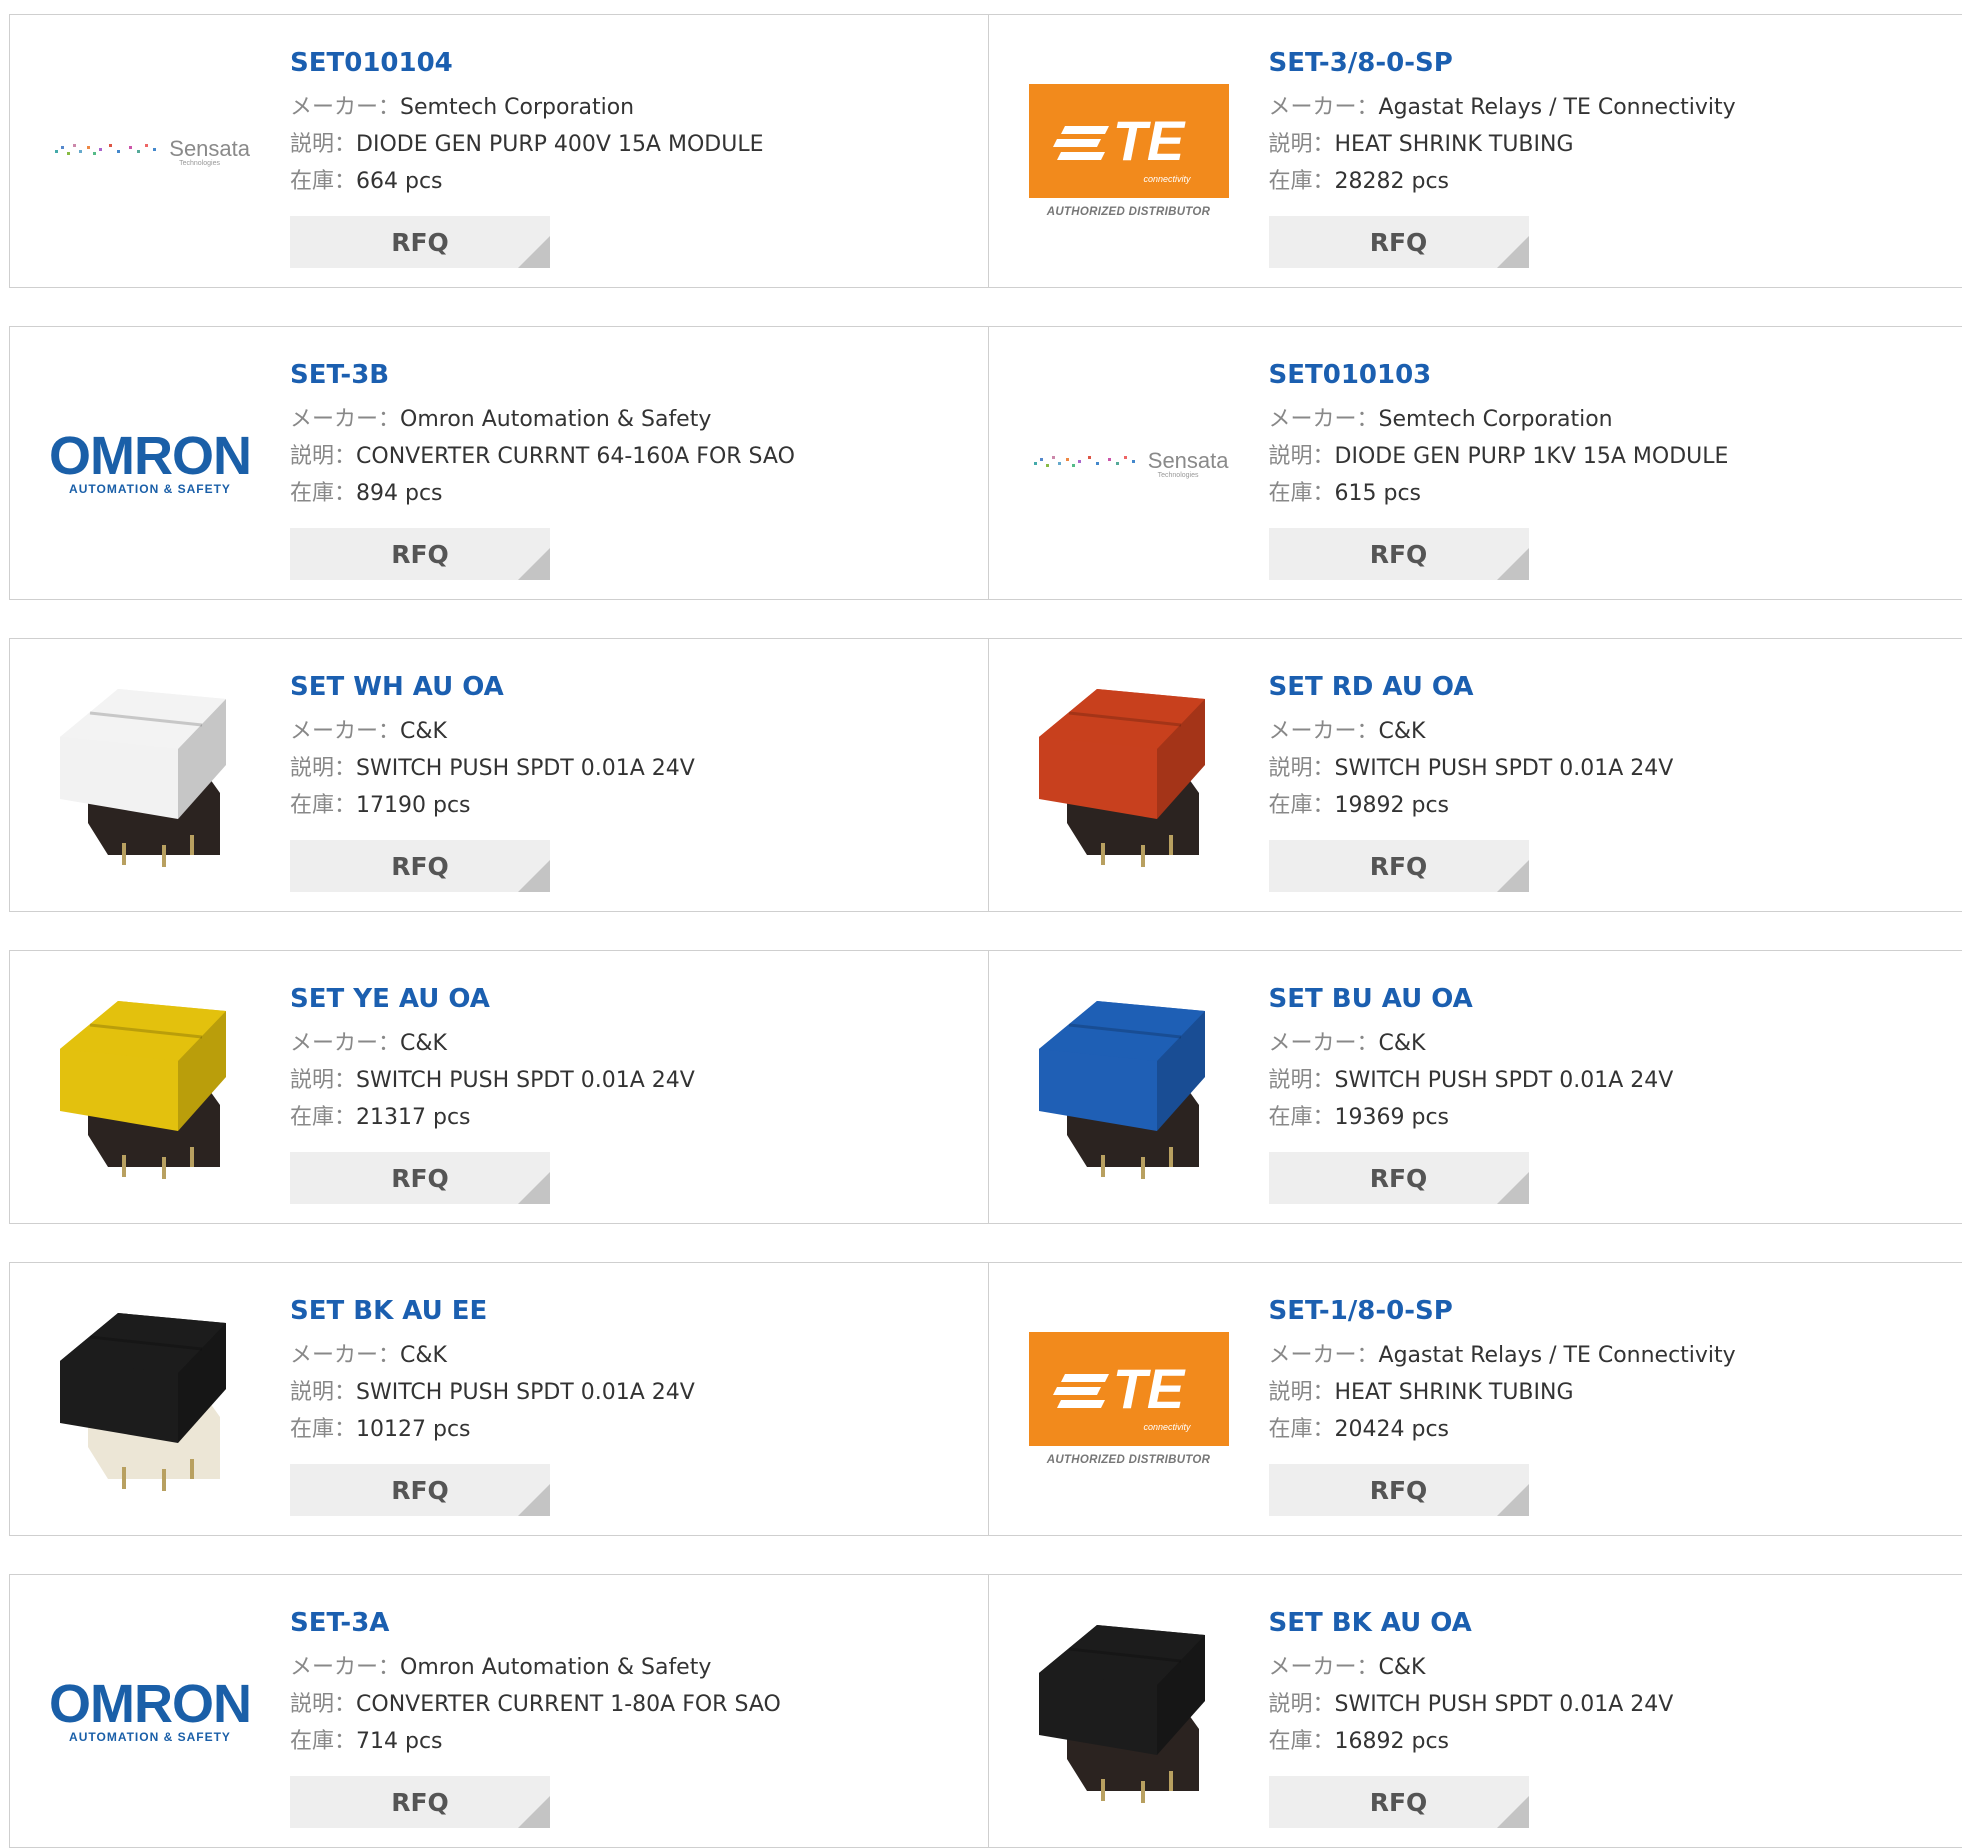 The height and width of the screenshot is (1848, 1962). What do you see at coordinates (1502, 1429) in the screenshot?
I see `stock-line: 在庫：20424 pcs` at bounding box center [1502, 1429].